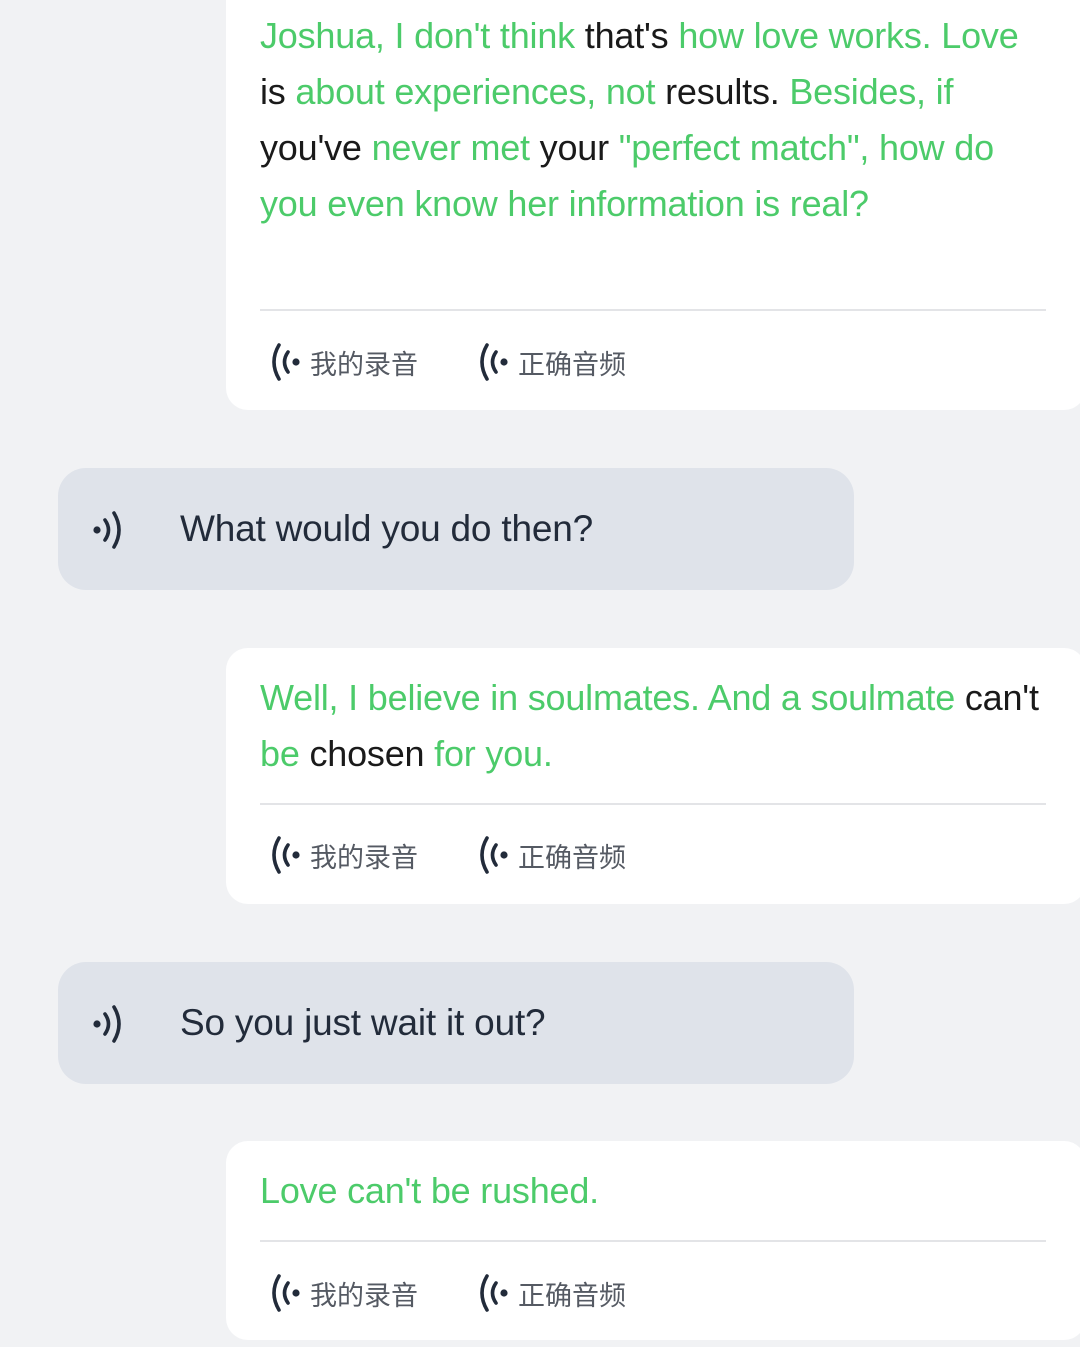 The height and width of the screenshot is (1347, 1080). Describe the element at coordinates (519, 753) in the screenshot. I see `sentence-word: you.` at that location.